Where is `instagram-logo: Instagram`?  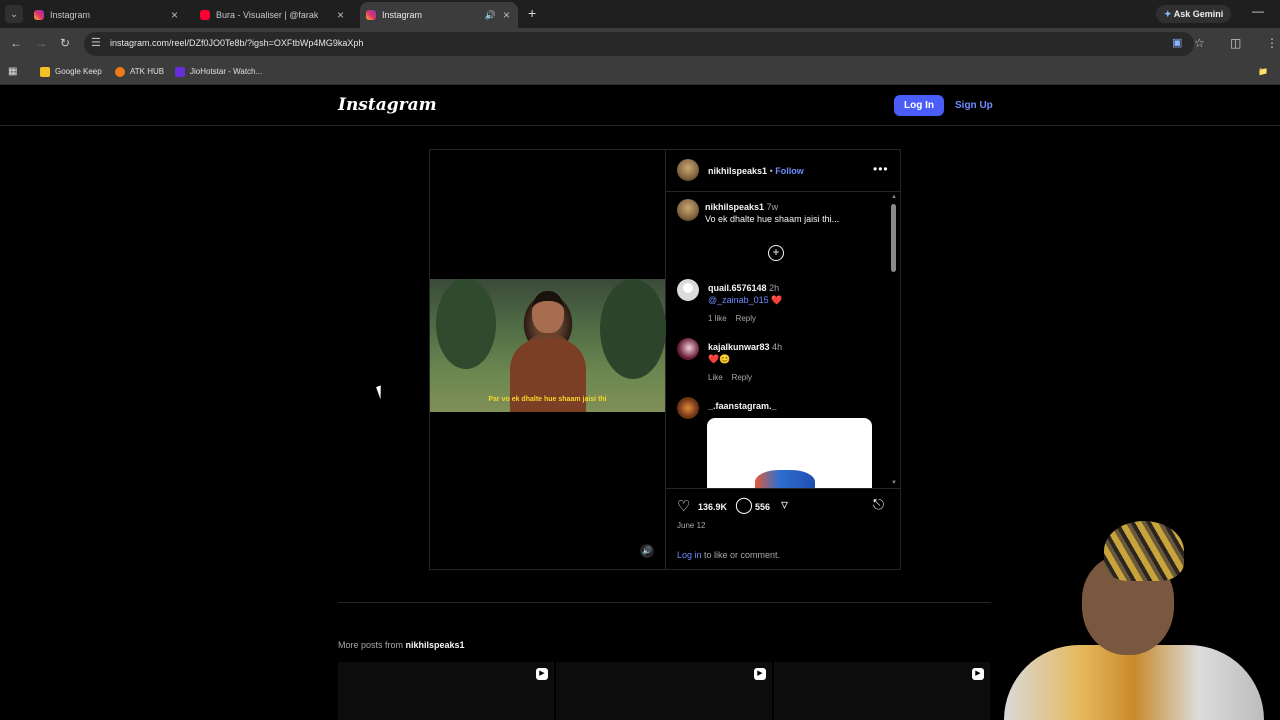 instagram-logo: Instagram is located at coordinates (387, 105).